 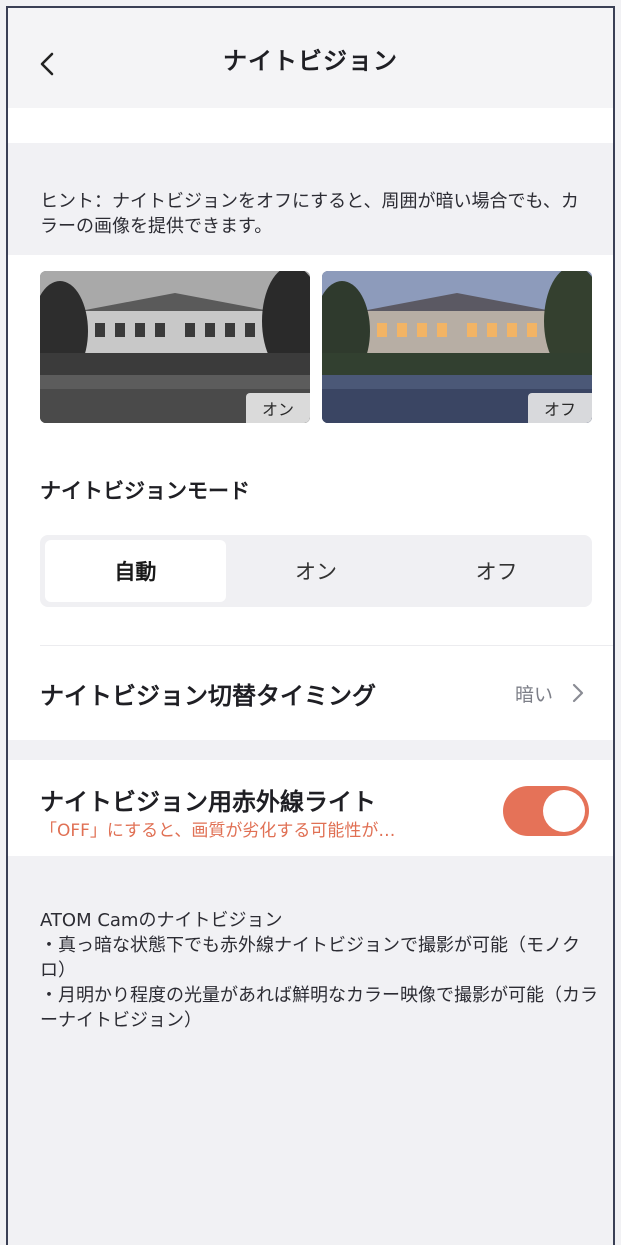 What do you see at coordinates (533, 694) in the screenshot?
I see `switch-timing-value: 暗い` at bounding box center [533, 694].